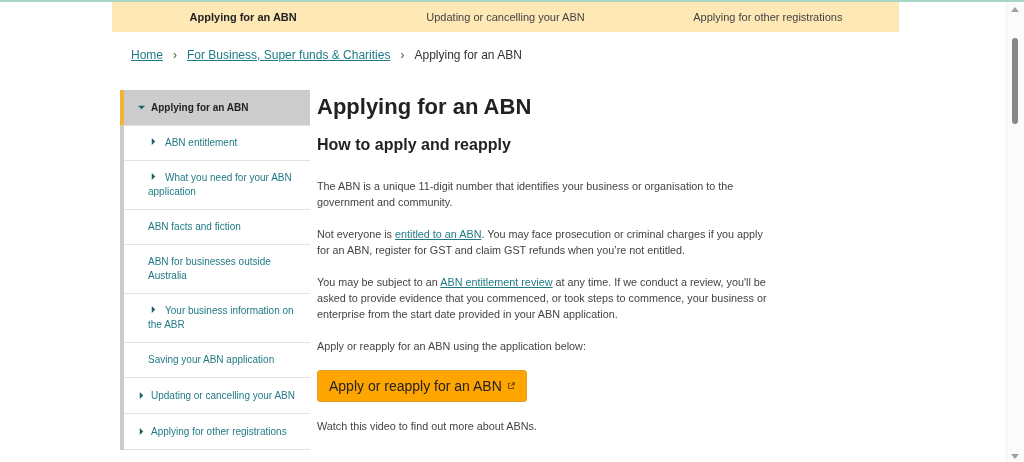  What do you see at coordinates (427, 426) in the screenshot?
I see `paragraph: Watch this video to find out more about ABNs.` at bounding box center [427, 426].